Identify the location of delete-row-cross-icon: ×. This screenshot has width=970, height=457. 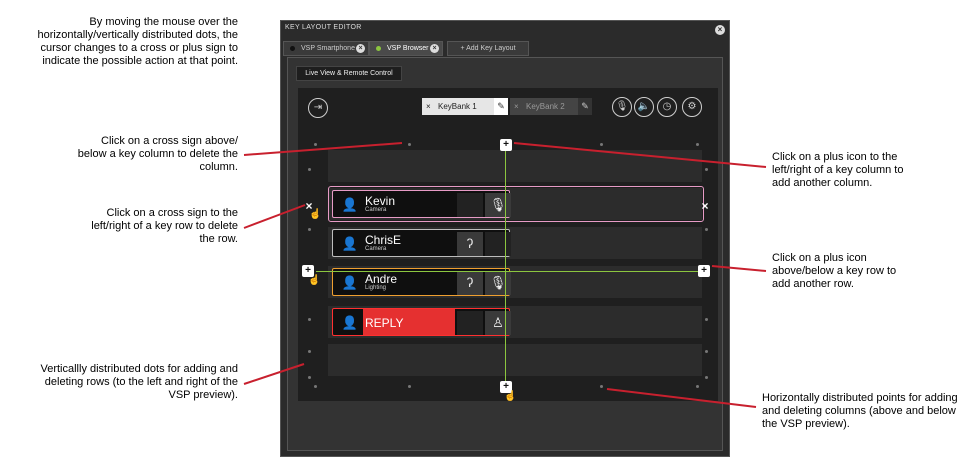
(705, 206).